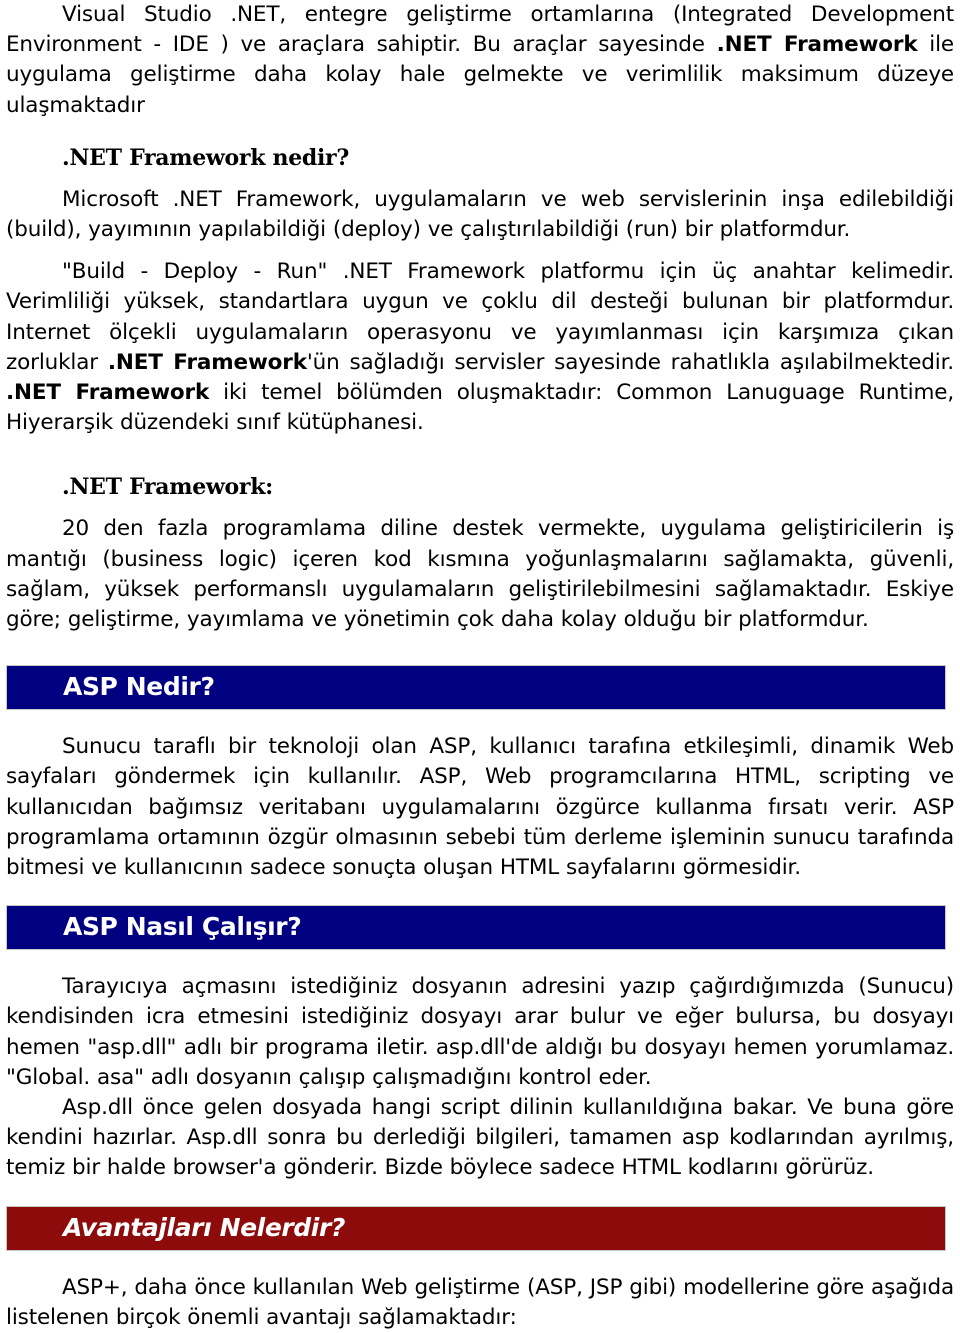 This screenshot has height=1333, width=960. Describe the element at coordinates (476, 1228) in the screenshot. I see `banner-avantajlari-nelerdir: Avantajları Nelerdir?` at that location.